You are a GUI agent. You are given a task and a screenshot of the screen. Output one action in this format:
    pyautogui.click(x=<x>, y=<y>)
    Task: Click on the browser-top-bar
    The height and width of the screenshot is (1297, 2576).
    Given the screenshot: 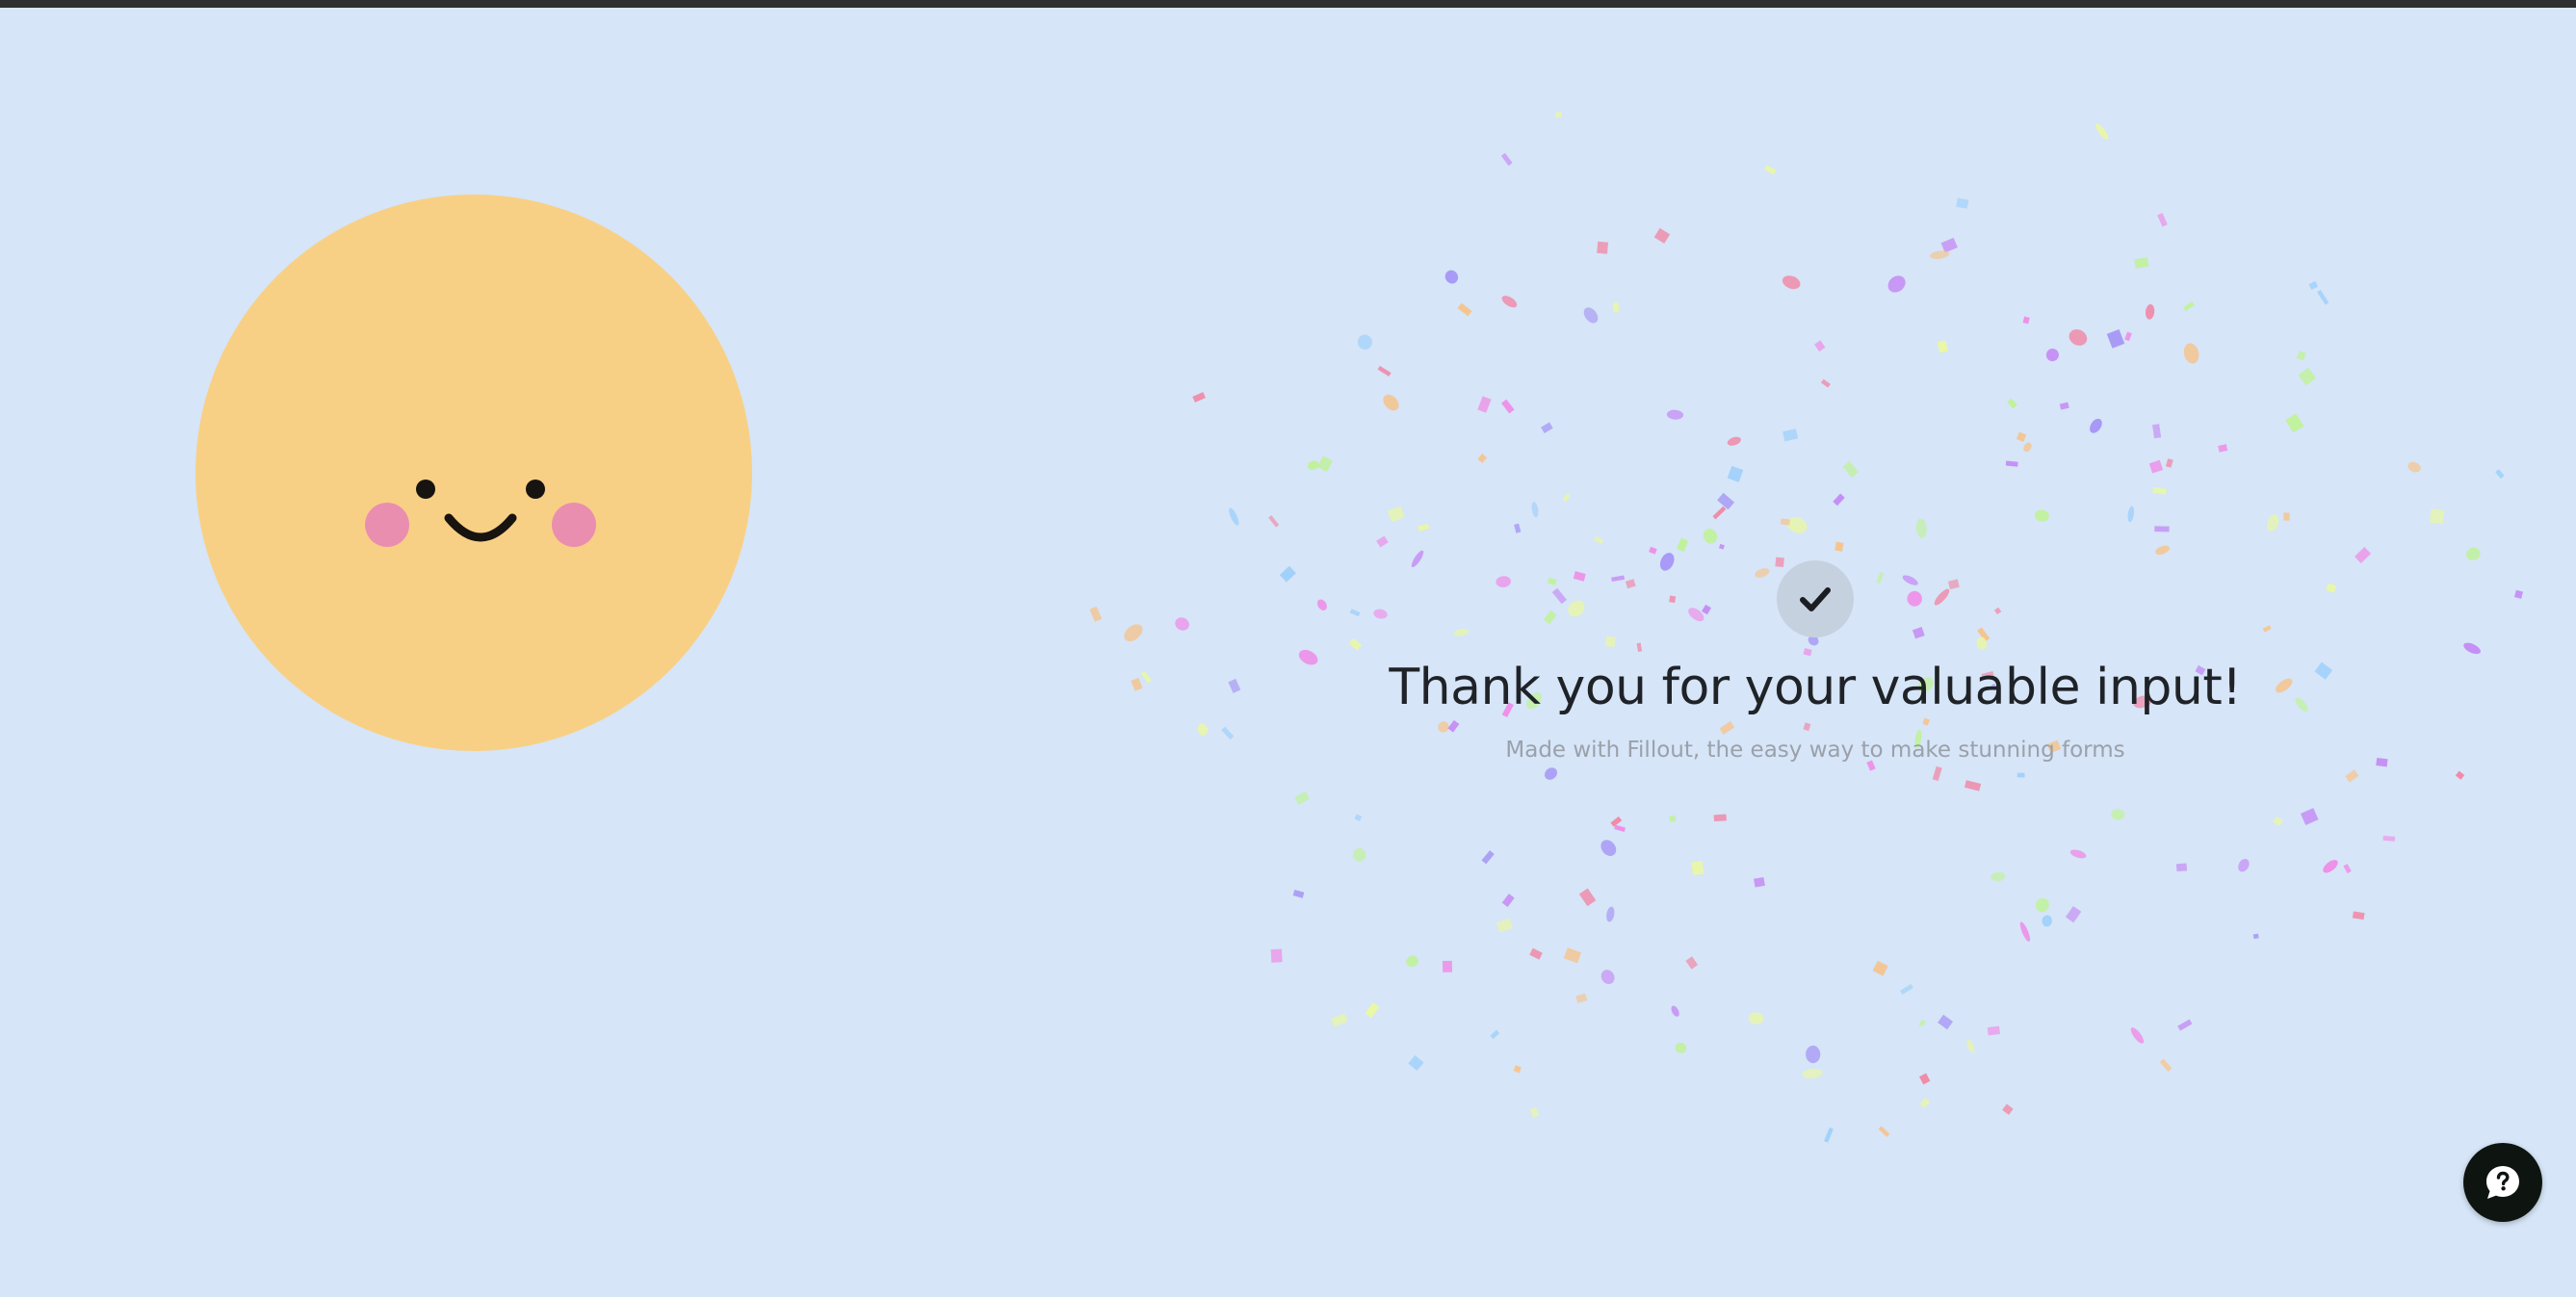 What is the action you would take?
    pyautogui.click(x=1288, y=4)
    